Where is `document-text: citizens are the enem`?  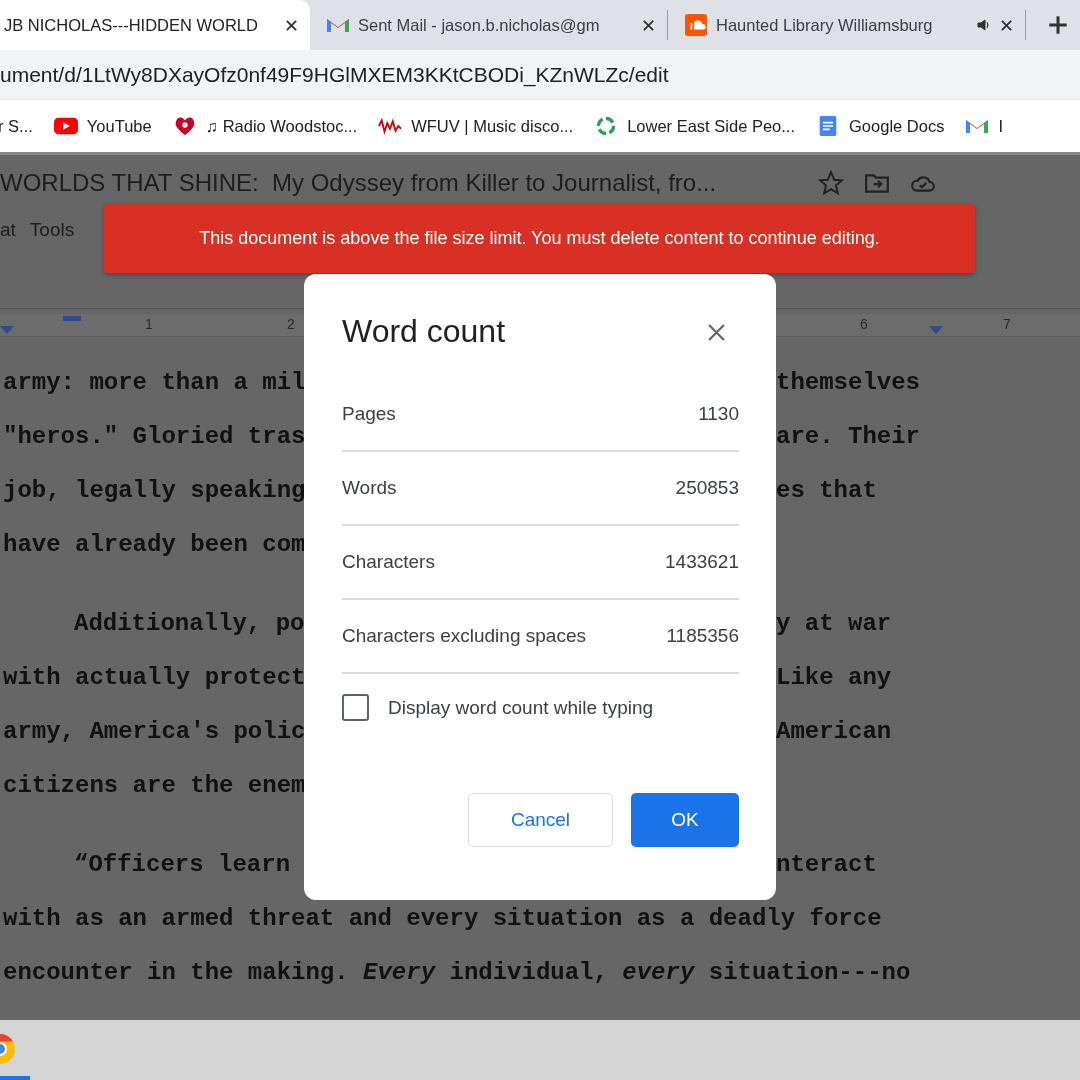
document-text: citizens are the enem is located at coordinates (154, 785).